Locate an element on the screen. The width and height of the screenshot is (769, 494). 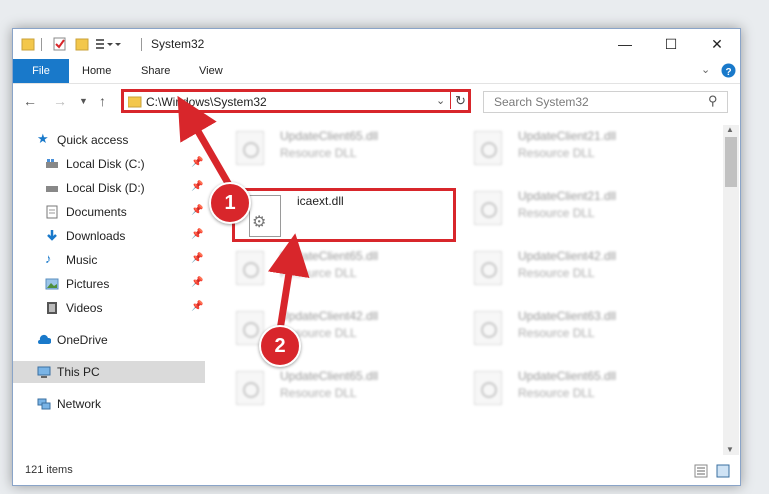
step-1-badge: 1 is located at coordinates (230, 203).